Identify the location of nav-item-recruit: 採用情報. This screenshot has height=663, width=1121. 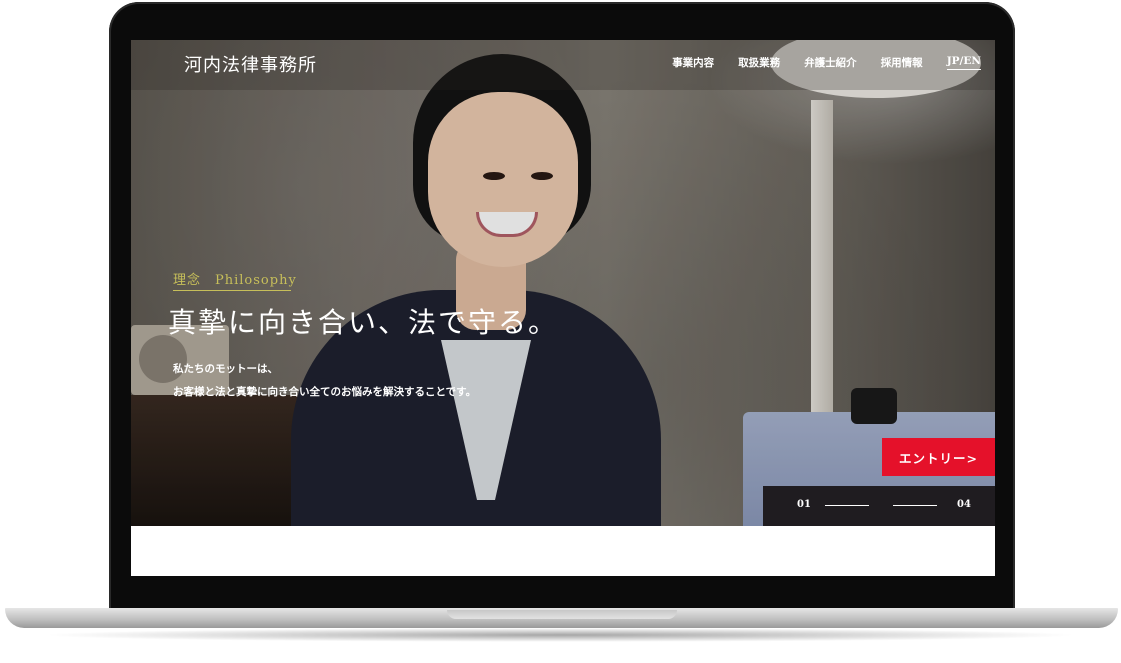
(902, 62).